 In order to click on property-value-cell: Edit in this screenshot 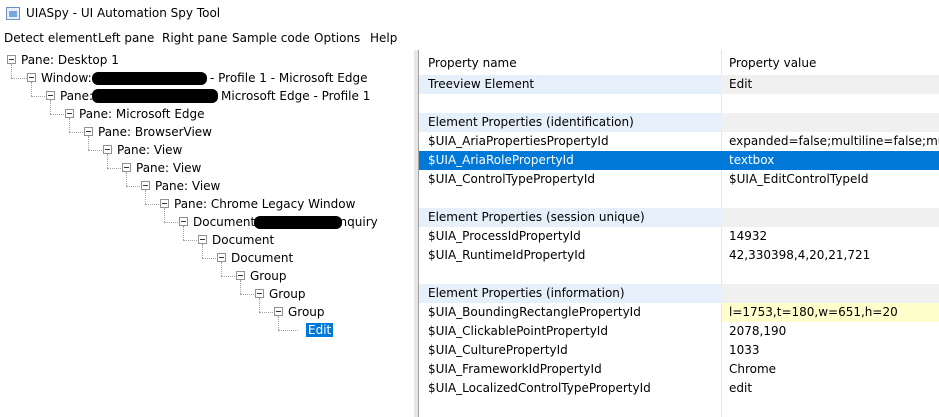, I will do `click(741, 84)`.